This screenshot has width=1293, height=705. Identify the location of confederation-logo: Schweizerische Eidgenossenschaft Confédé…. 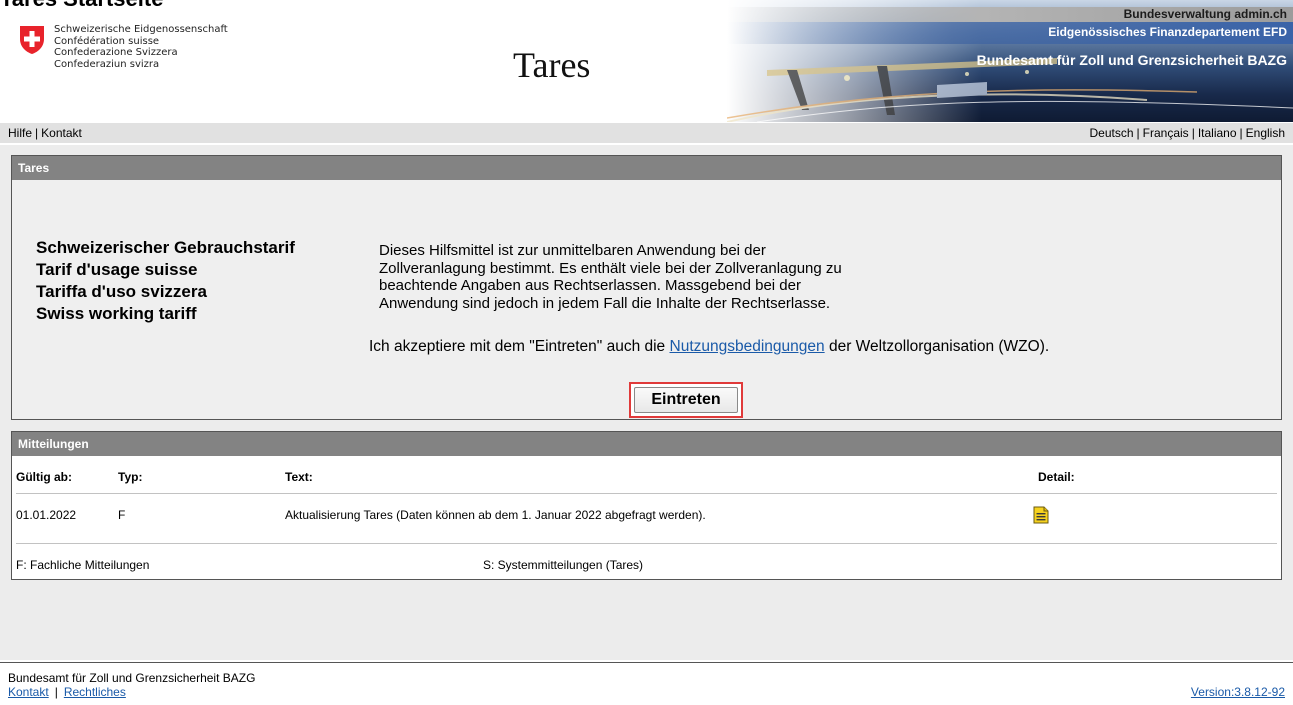
(123, 47).